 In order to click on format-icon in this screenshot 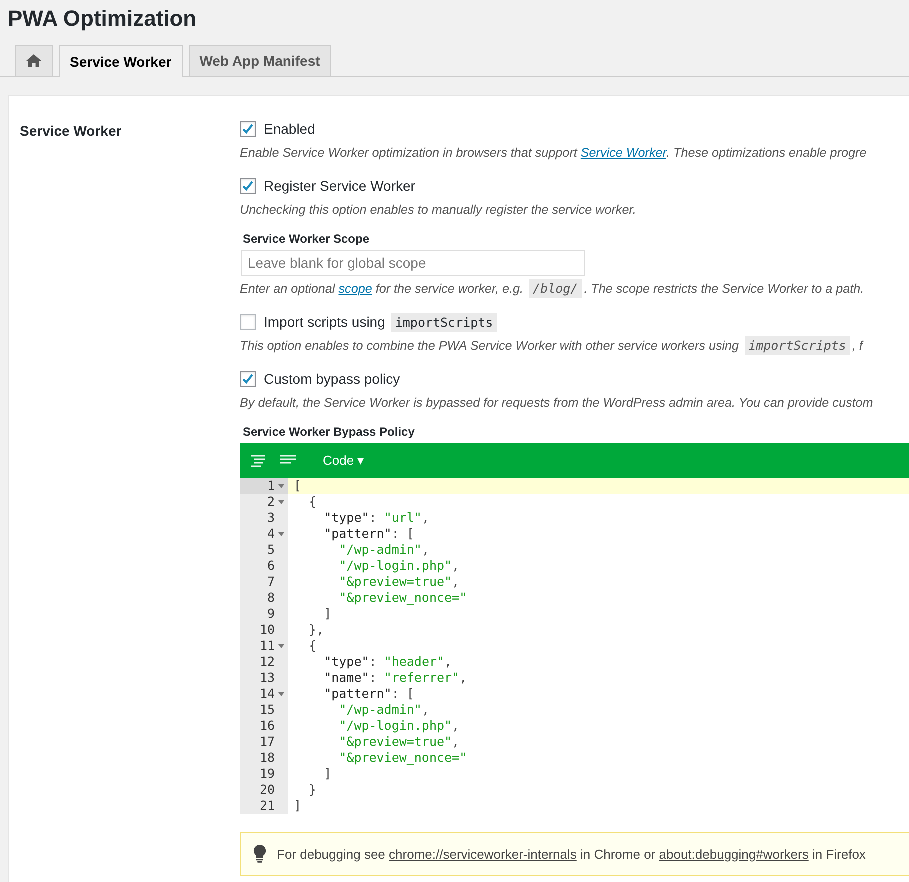, I will do `click(258, 460)`.